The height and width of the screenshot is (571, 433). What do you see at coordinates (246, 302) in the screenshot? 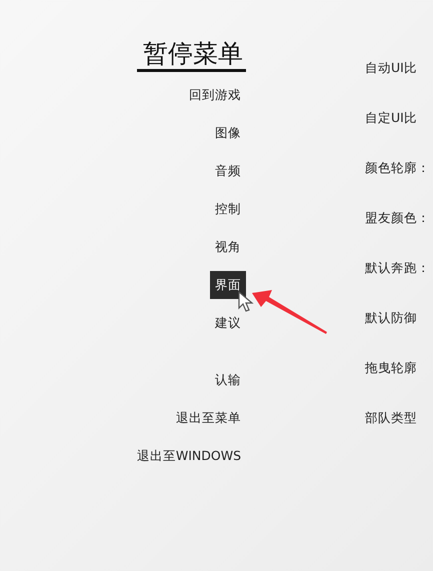
I see `cursor-icon` at bounding box center [246, 302].